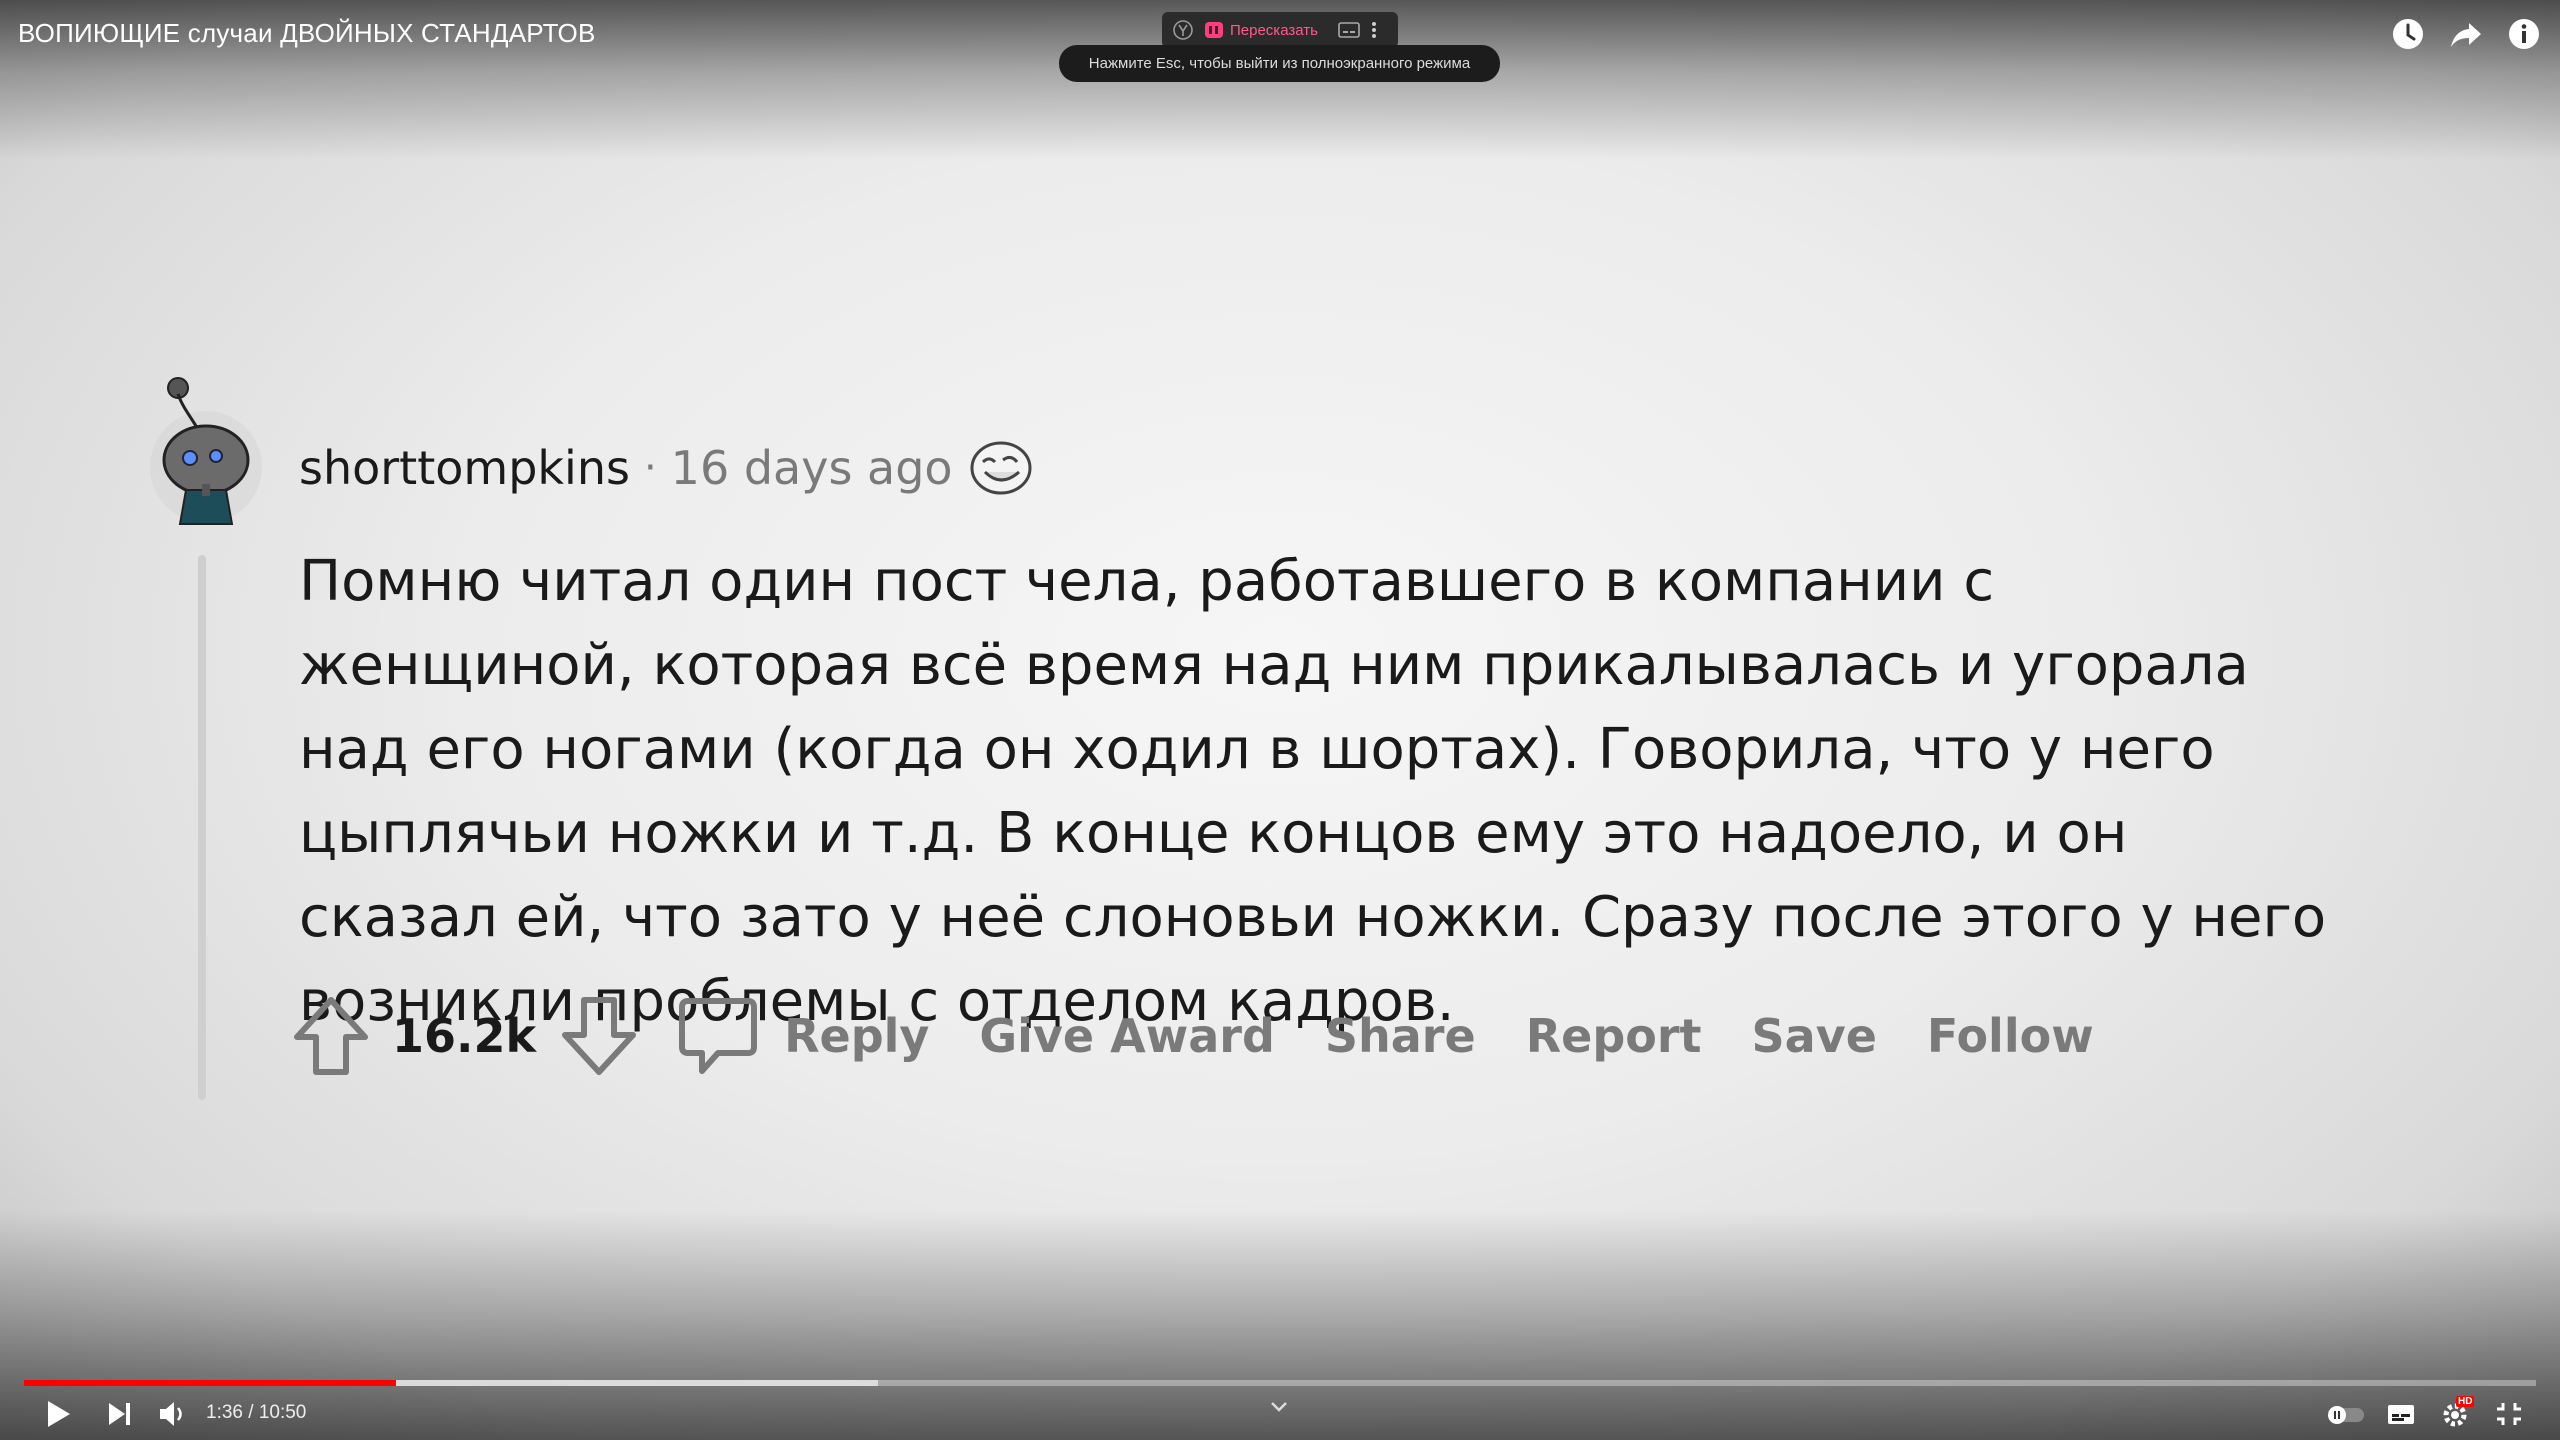  I want to click on subtitles-icon, so click(2401, 1414).